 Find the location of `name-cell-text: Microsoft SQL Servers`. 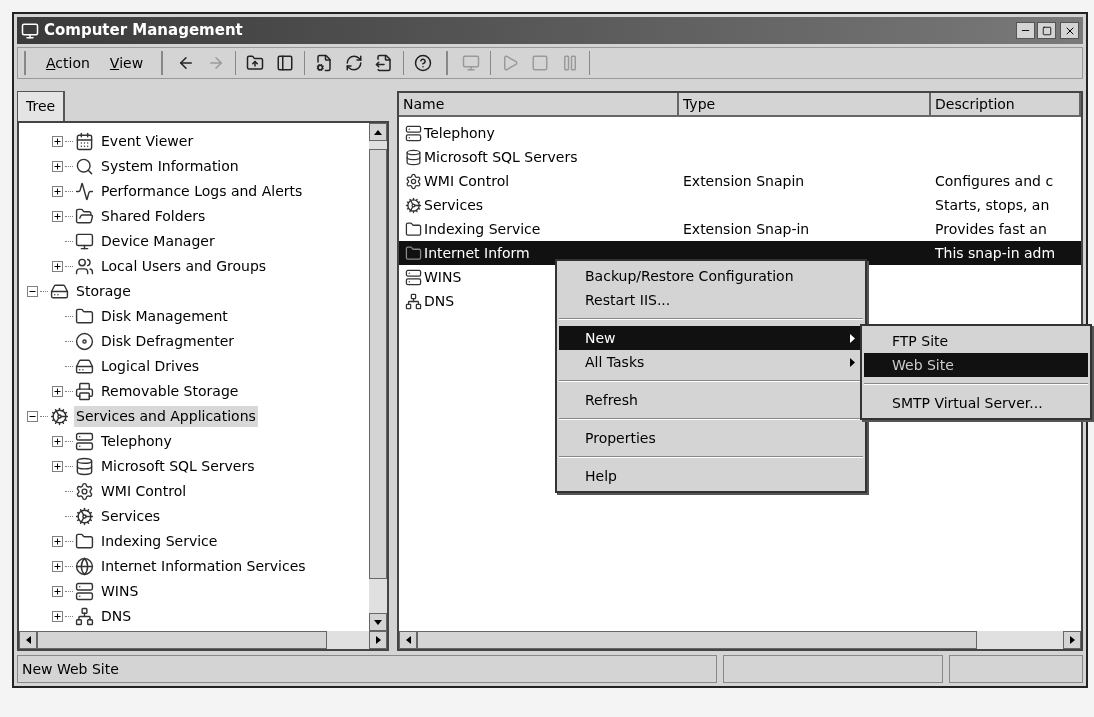

name-cell-text: Microsoft SQL Servers is located at coordinates (501, 157).